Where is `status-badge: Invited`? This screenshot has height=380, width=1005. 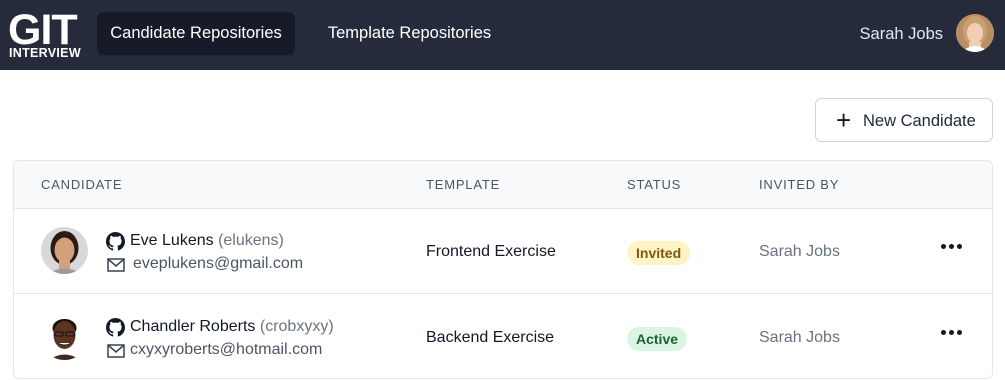 status-badge: Invited is located at coordinates (659, 253).